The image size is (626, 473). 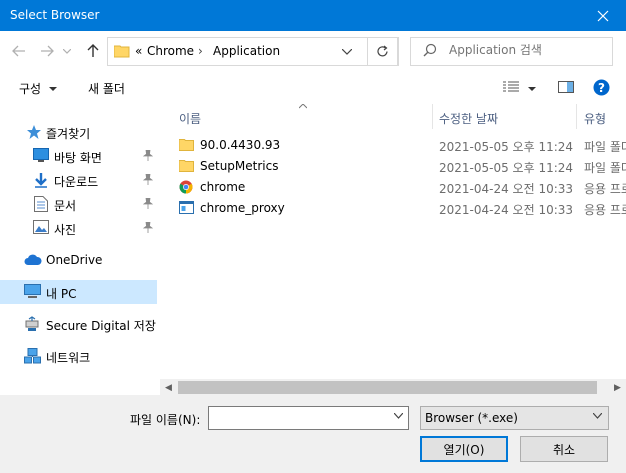 I want to click on address-bar: « Chrome › Application, so click(x=253, y=51).